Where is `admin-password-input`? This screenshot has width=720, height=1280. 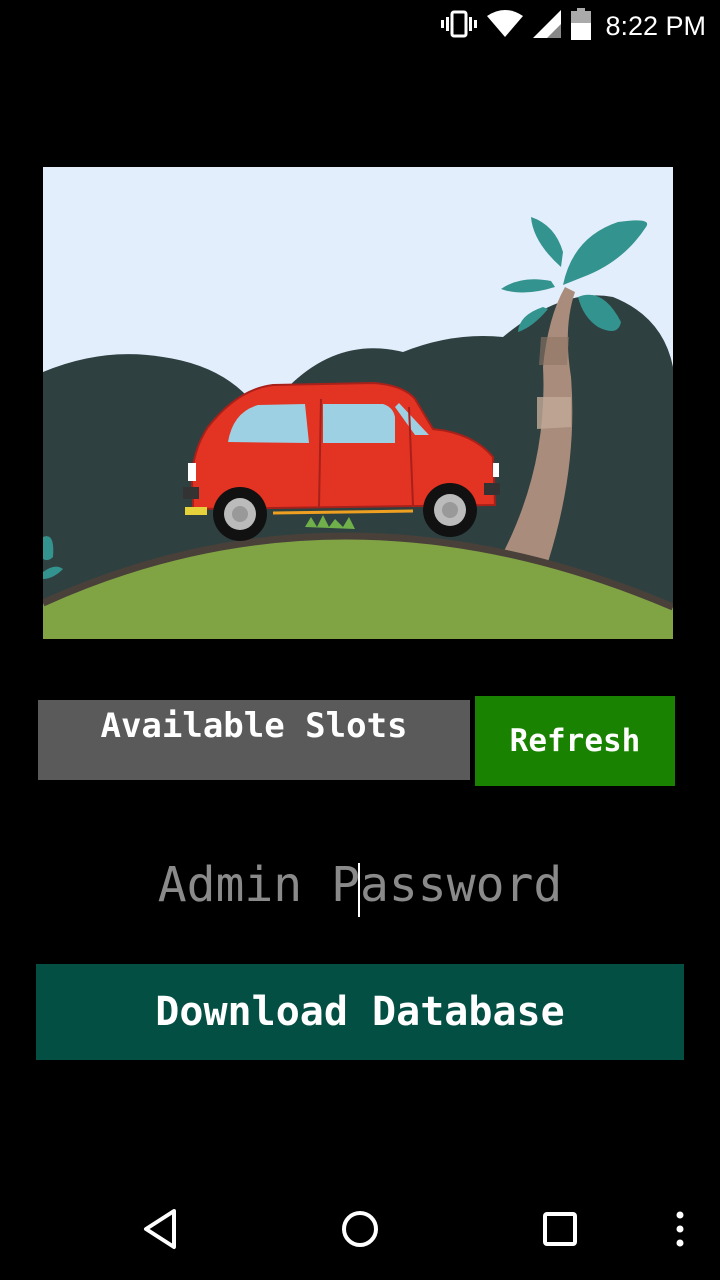
admin-password-input is located at coordinates (360, 885).